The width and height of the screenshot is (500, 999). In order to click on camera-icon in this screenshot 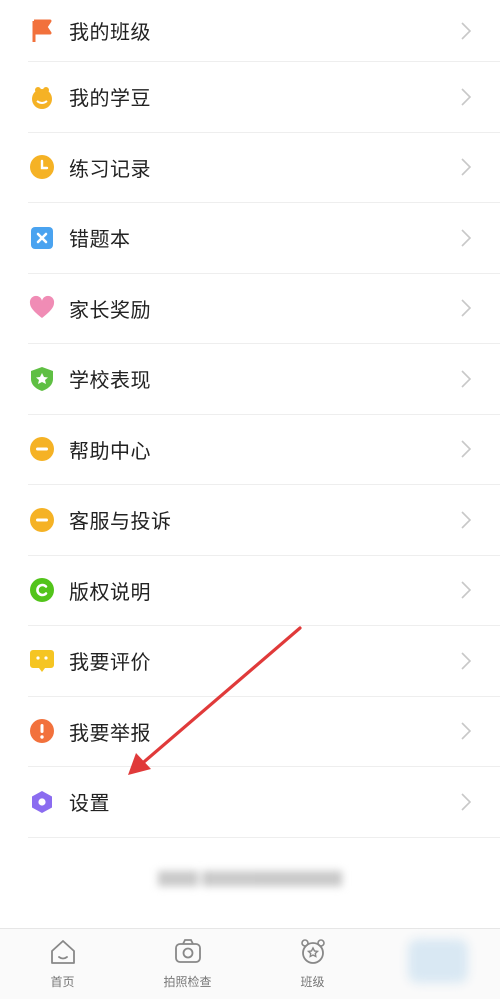, I will do `click(188, 952)`.